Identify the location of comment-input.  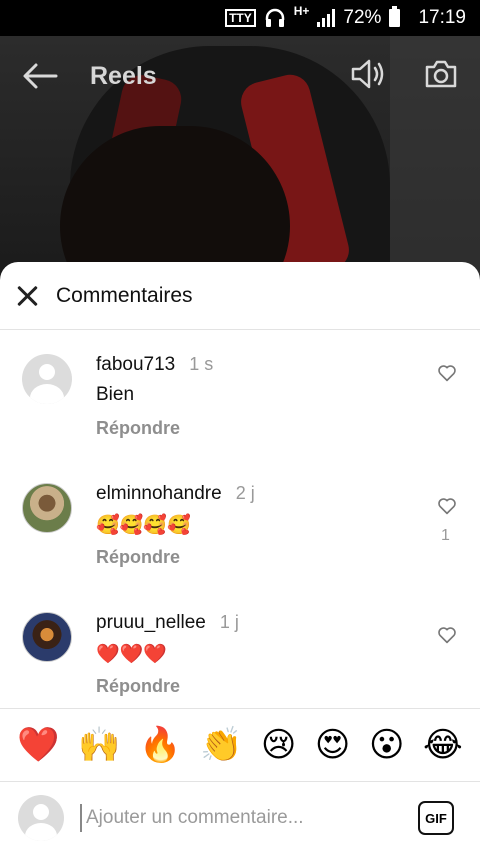
(244, 818).